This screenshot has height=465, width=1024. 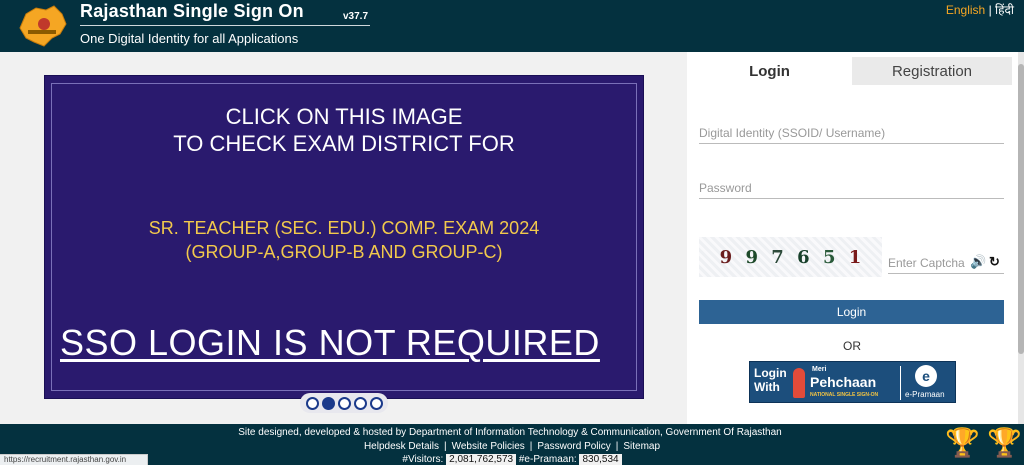 I want to click on page-scrollbar, so click(x=1021, y=238).